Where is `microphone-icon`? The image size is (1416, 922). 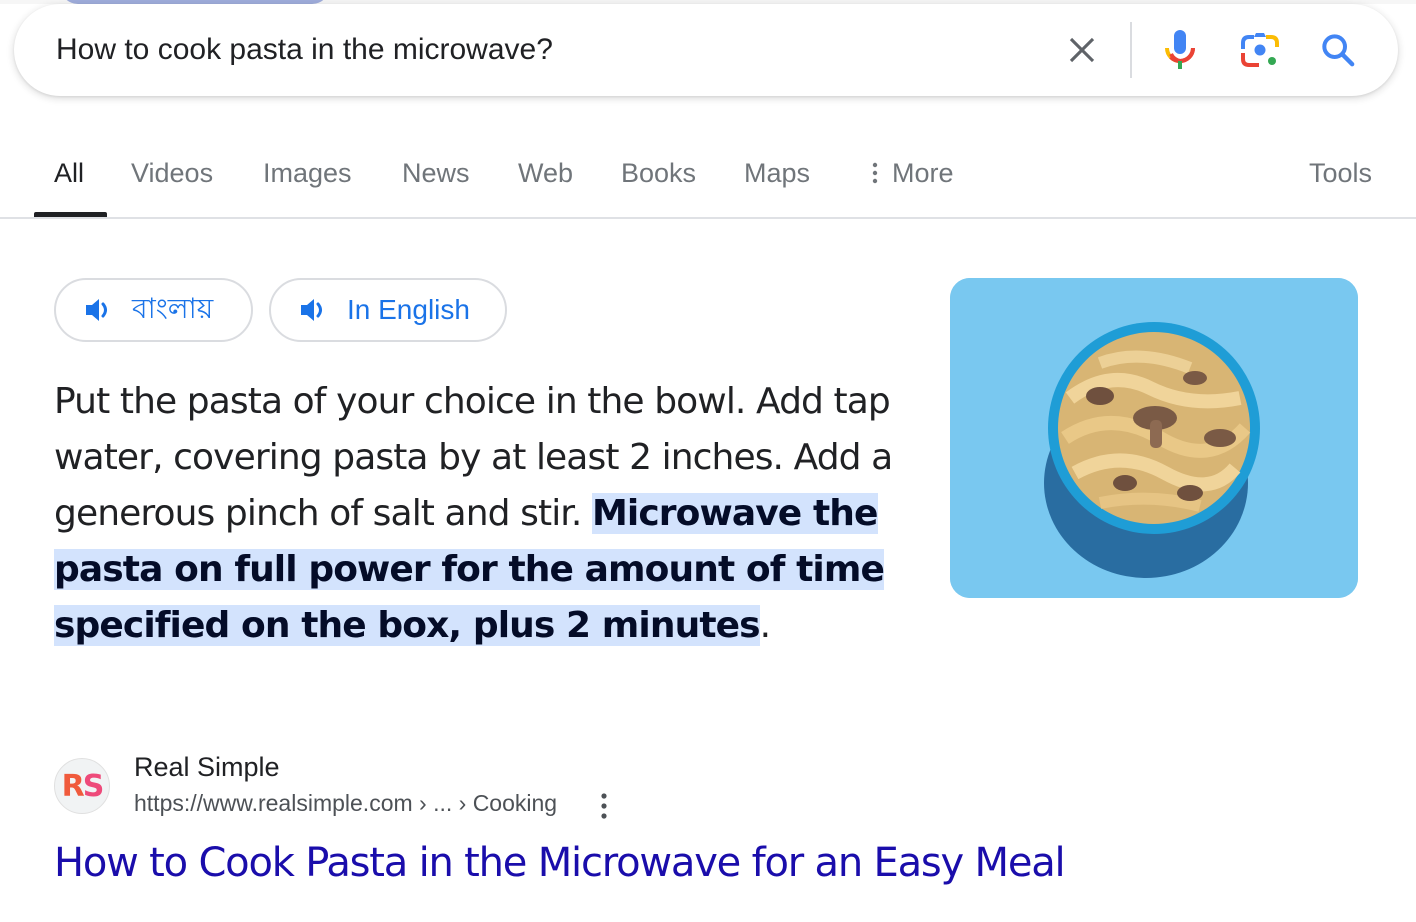
microphone-icon is located at coordinates (1180, 49).